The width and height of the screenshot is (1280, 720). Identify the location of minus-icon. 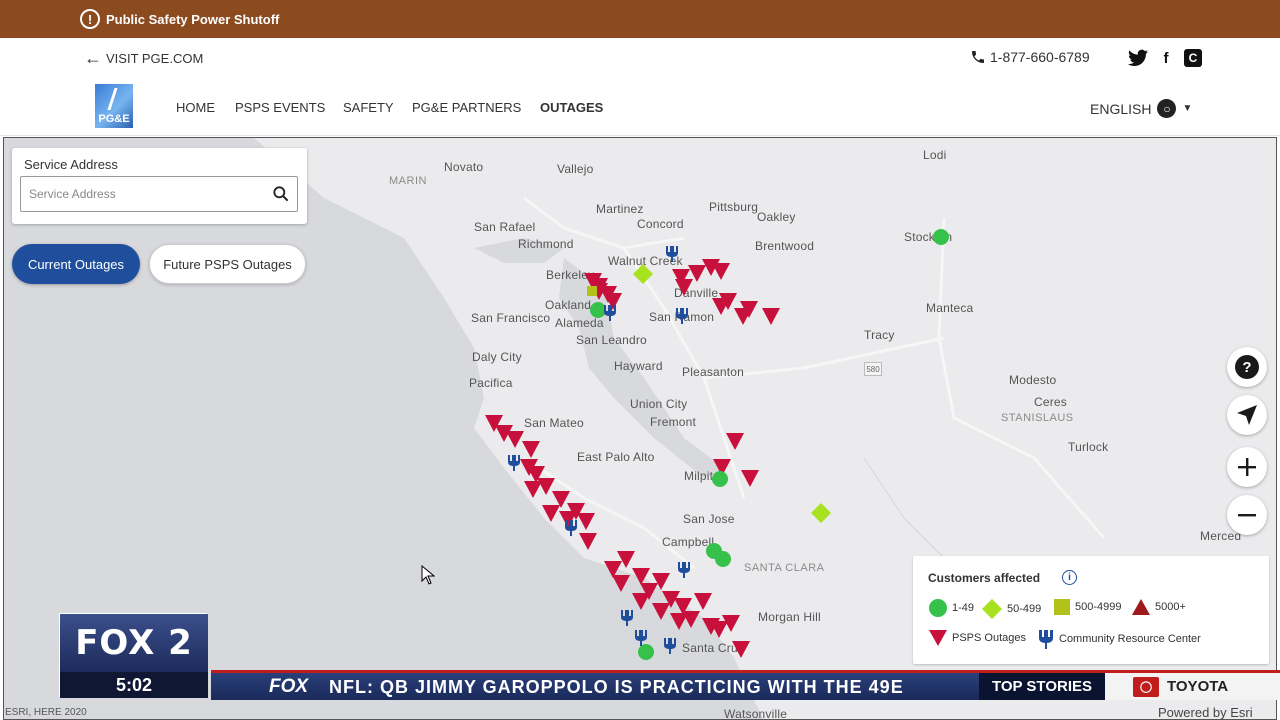
(1247, 515).